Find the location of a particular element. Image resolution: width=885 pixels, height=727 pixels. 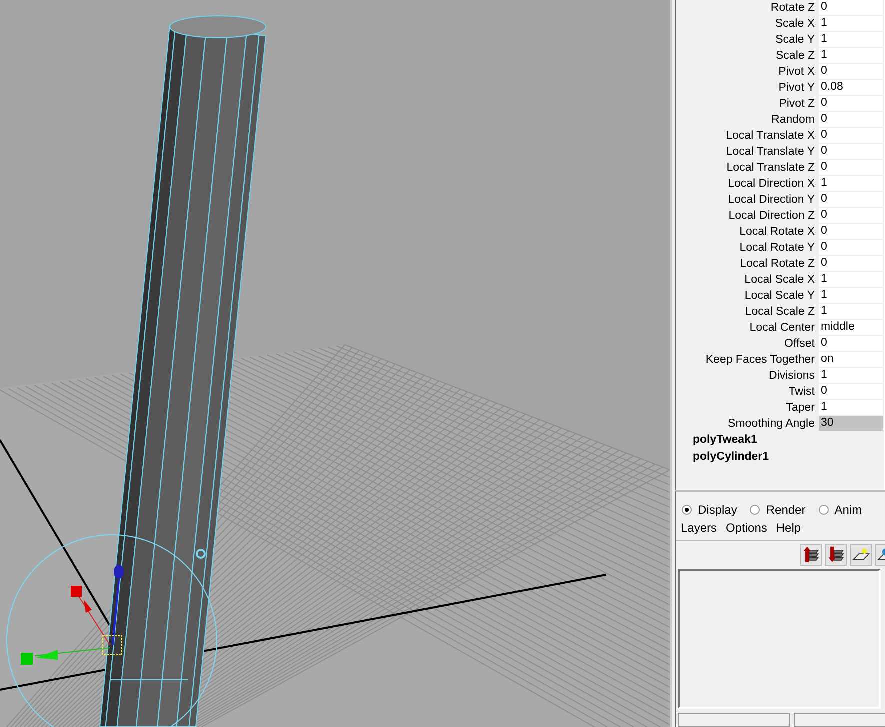

layer-up-icon is located at coordinates (811, 555).